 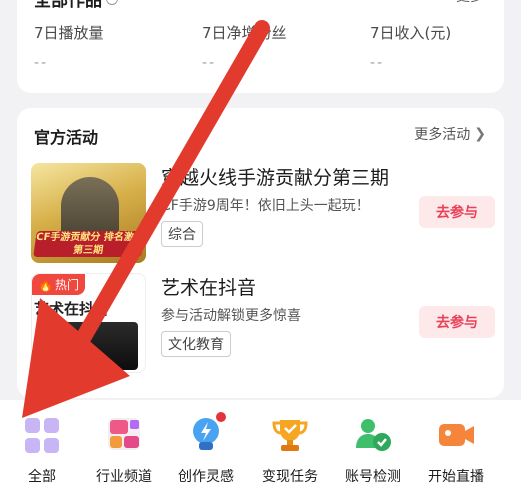 I want to click on activity-subtitle: 参与活动解锁更多惊喜, so click(x=231, y=316).